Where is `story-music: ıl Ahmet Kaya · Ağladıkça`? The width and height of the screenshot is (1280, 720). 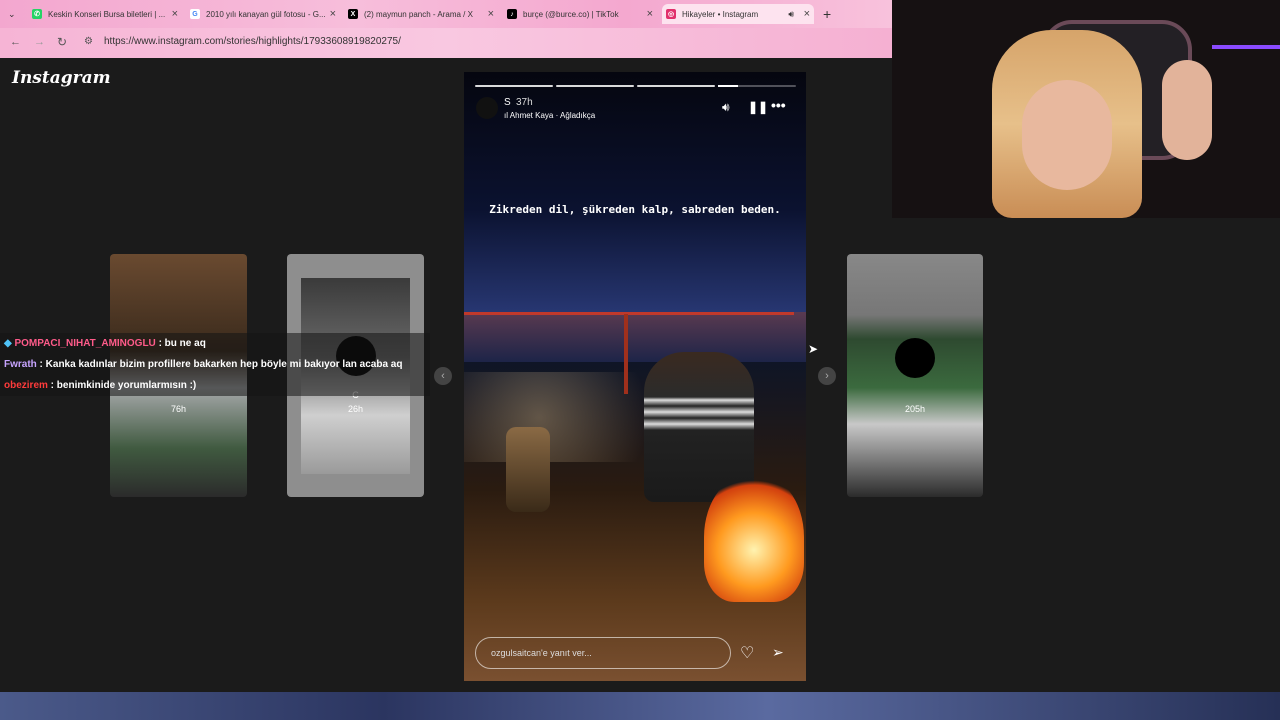
story-music: ıl Ahmet Kaya · Ağladıkça is located at coordinates (549, 115).